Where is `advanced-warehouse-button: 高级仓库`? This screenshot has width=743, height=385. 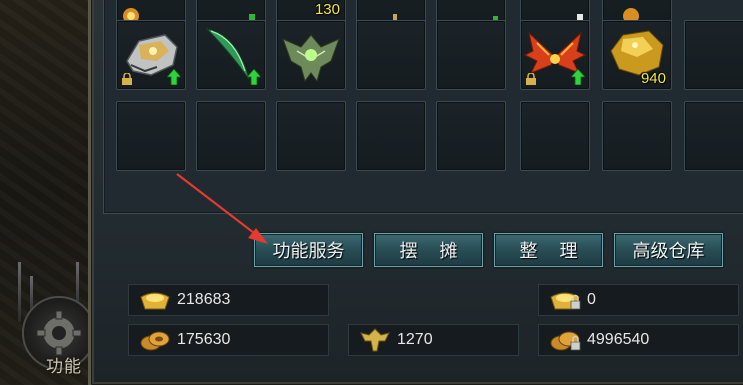 advanced-warehouse-button: 高级仓库 is located at coordinates (668, 250).